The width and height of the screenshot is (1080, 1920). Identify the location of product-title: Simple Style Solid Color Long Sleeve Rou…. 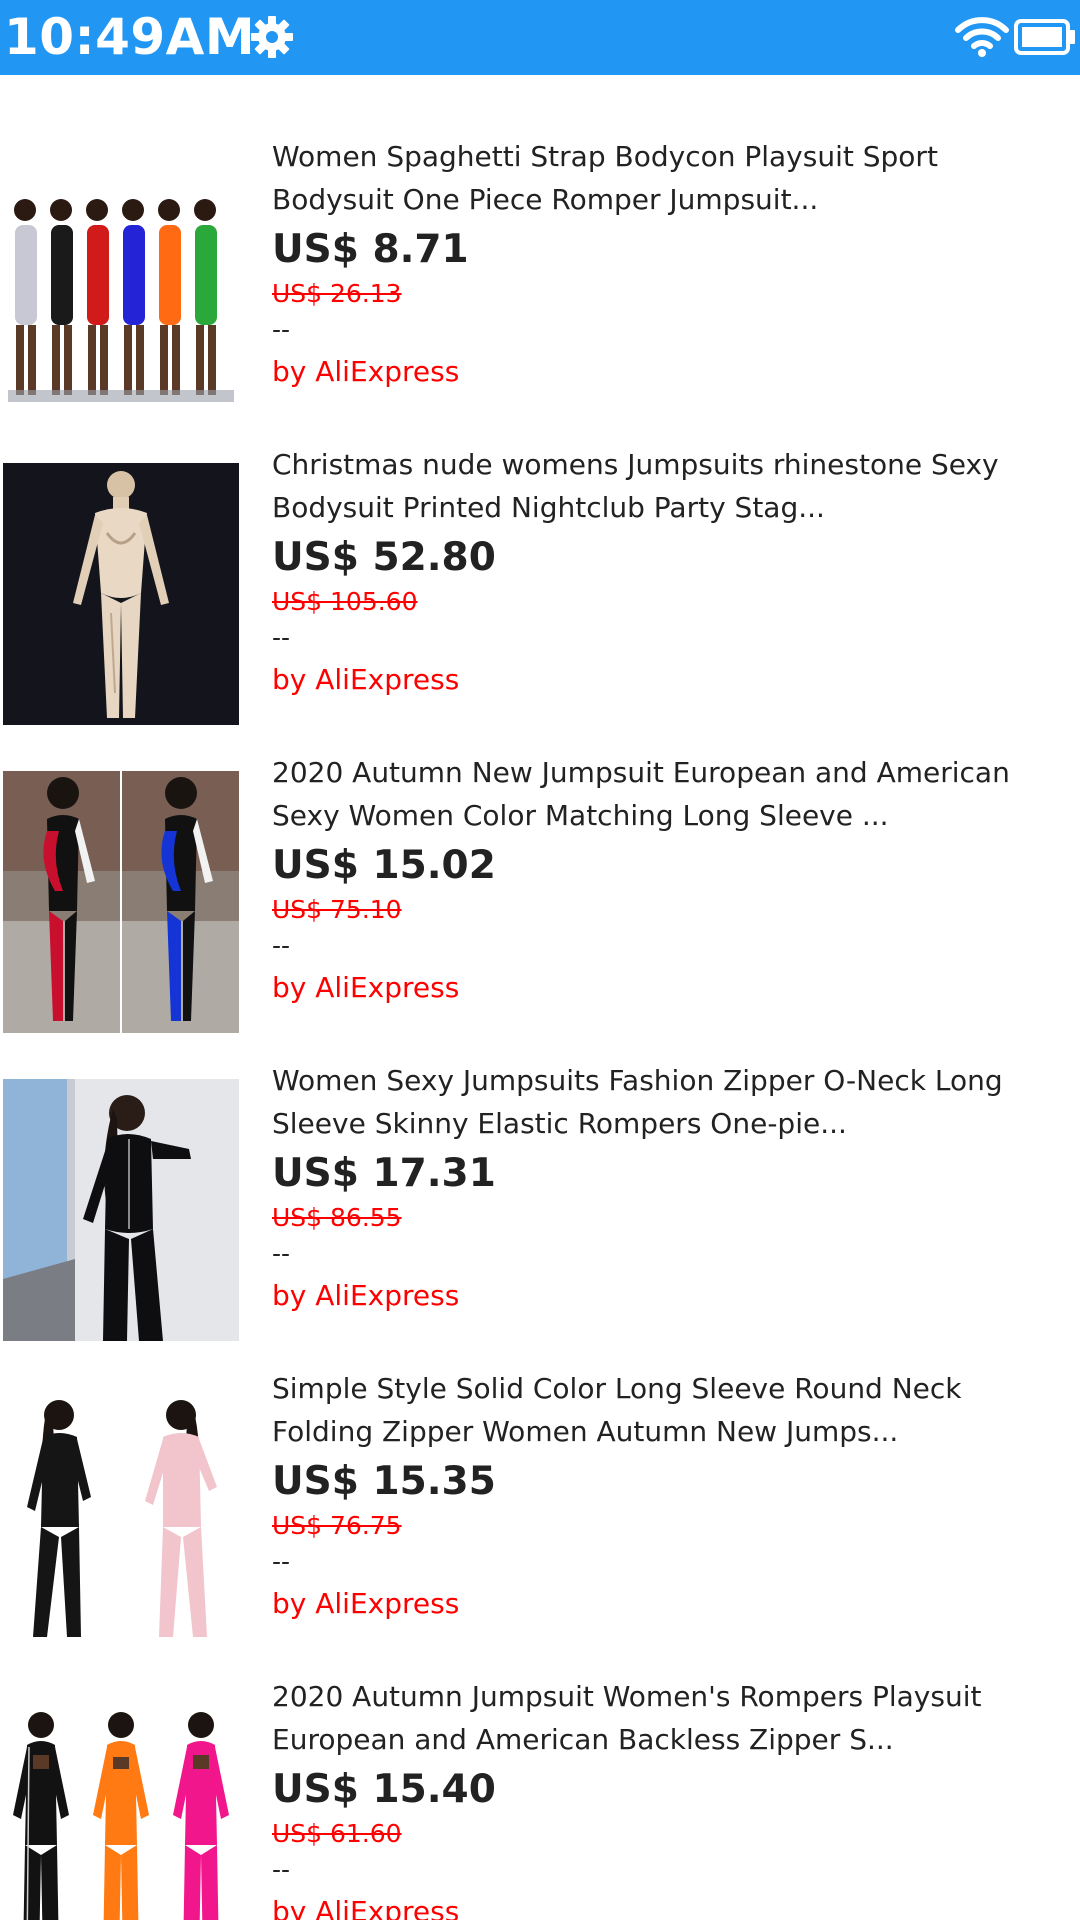
(667, 1410).